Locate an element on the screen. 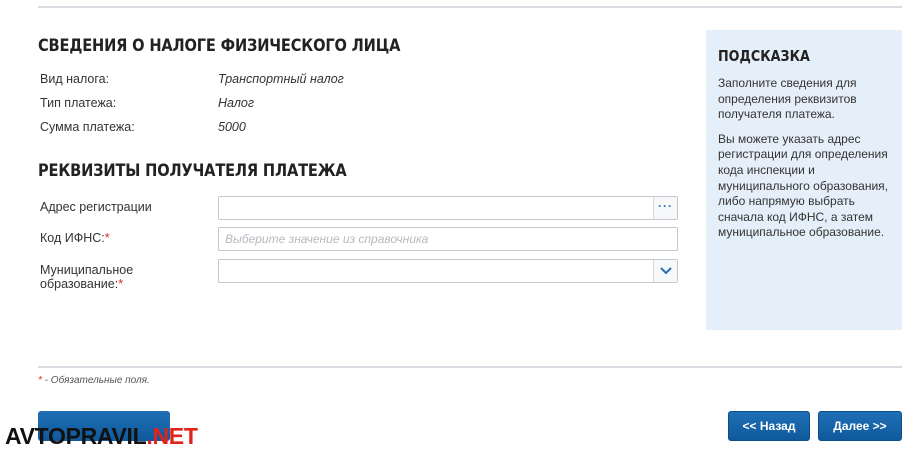 This screenshot has height=459, width=916. required-fields-note: * - Обязательные поля. is located at coordinates (94, 380).